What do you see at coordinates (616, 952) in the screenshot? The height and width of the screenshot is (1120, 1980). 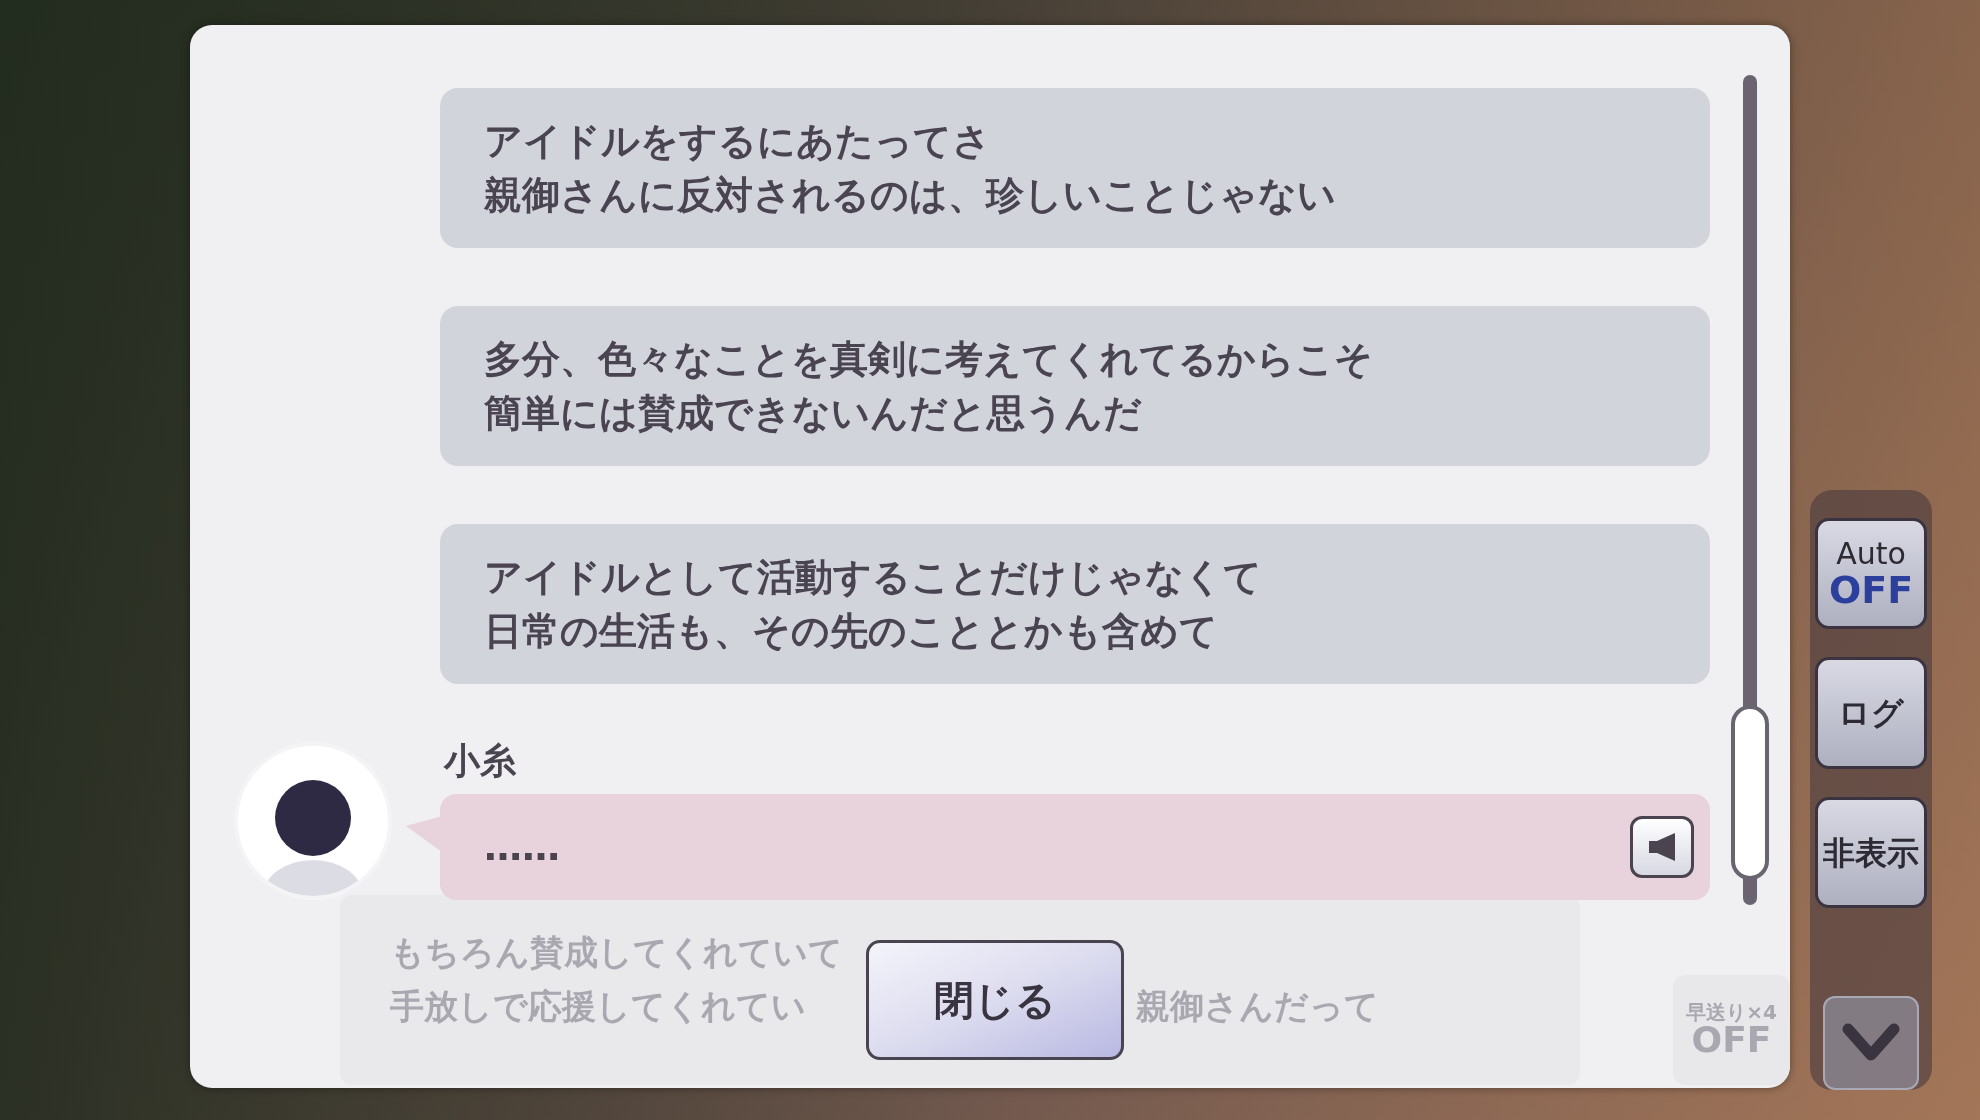 I see `faint-message-text: もちろん賛成してくれていて` at bounding box center [616, 952].